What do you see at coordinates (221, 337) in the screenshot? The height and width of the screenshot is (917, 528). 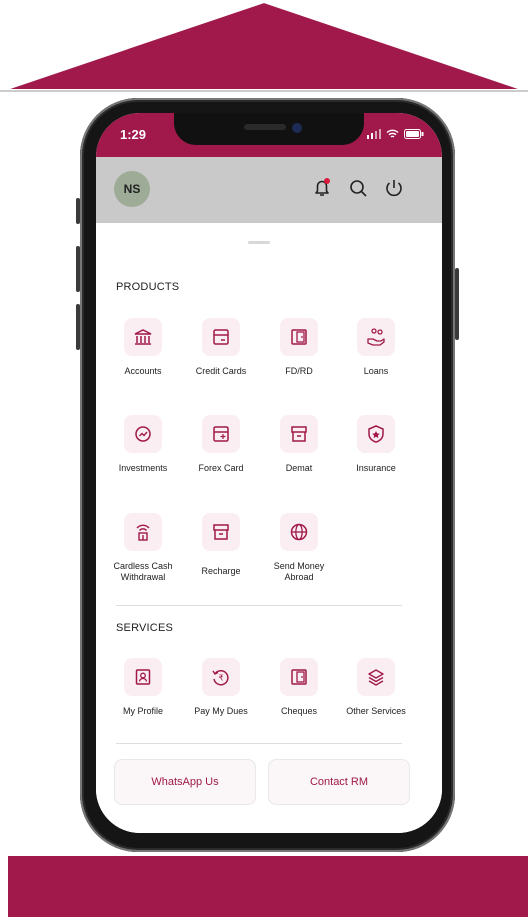 I see `card-icon` at bounding box center [221, 337].